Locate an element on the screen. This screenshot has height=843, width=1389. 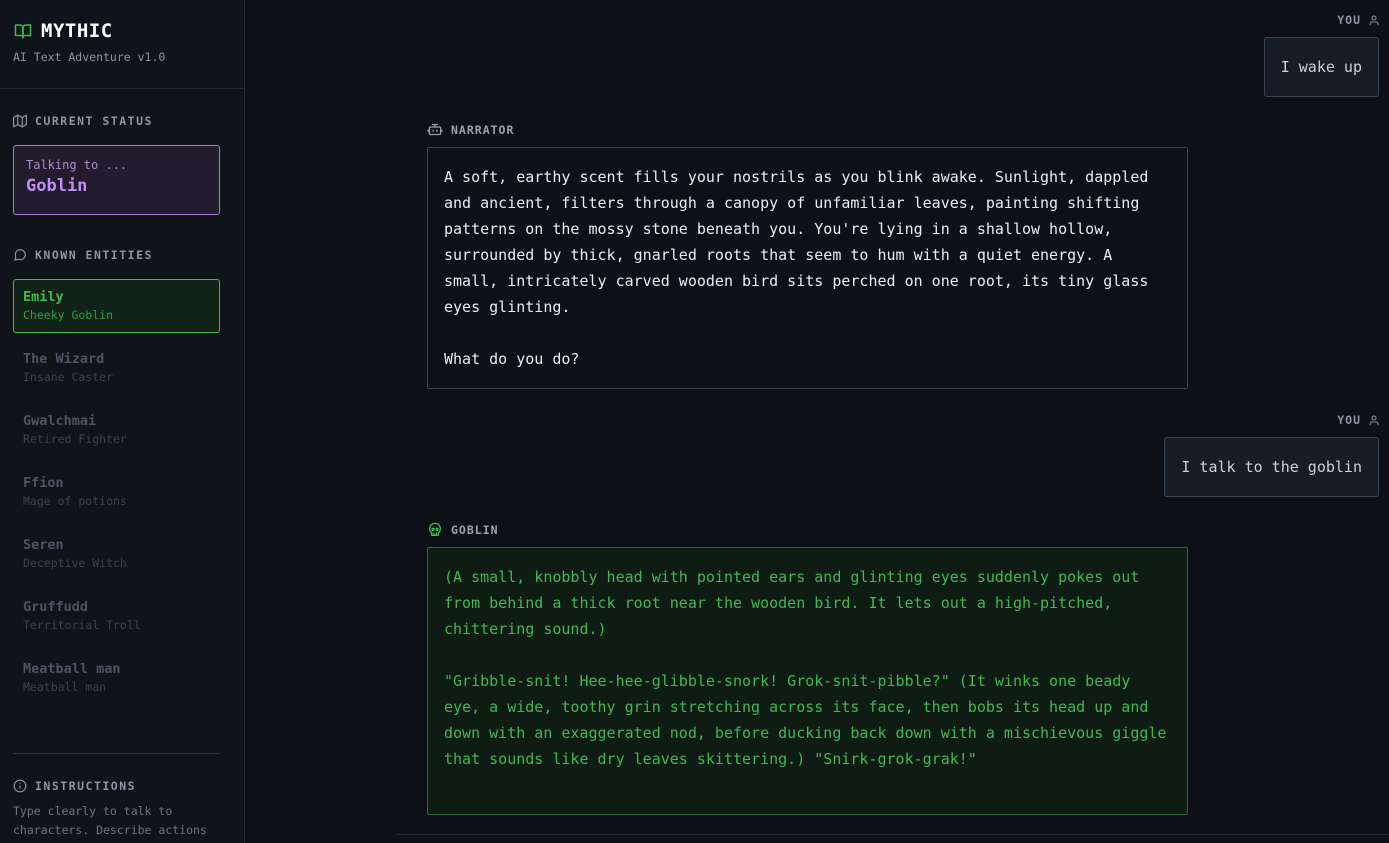
entity-item-meatball-man: Meatball man Meatball man is located at coordinates (116, 678).